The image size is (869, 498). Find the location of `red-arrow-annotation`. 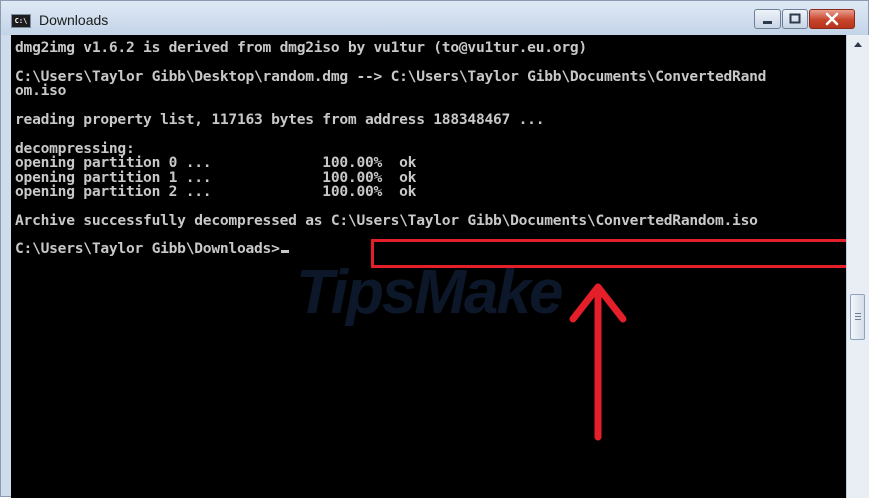

red-arrow-annotation is located at coordinates (598, 362).